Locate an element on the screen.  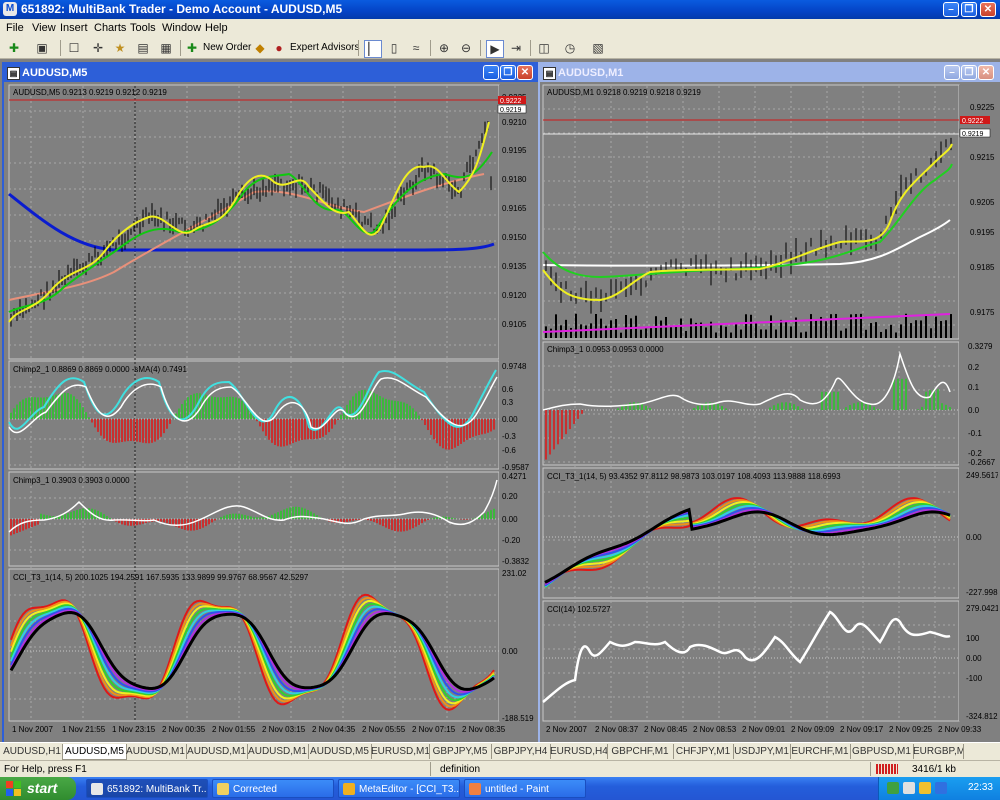
chimp3-axis-label: 0.0 is located at coordinates (974, 410).